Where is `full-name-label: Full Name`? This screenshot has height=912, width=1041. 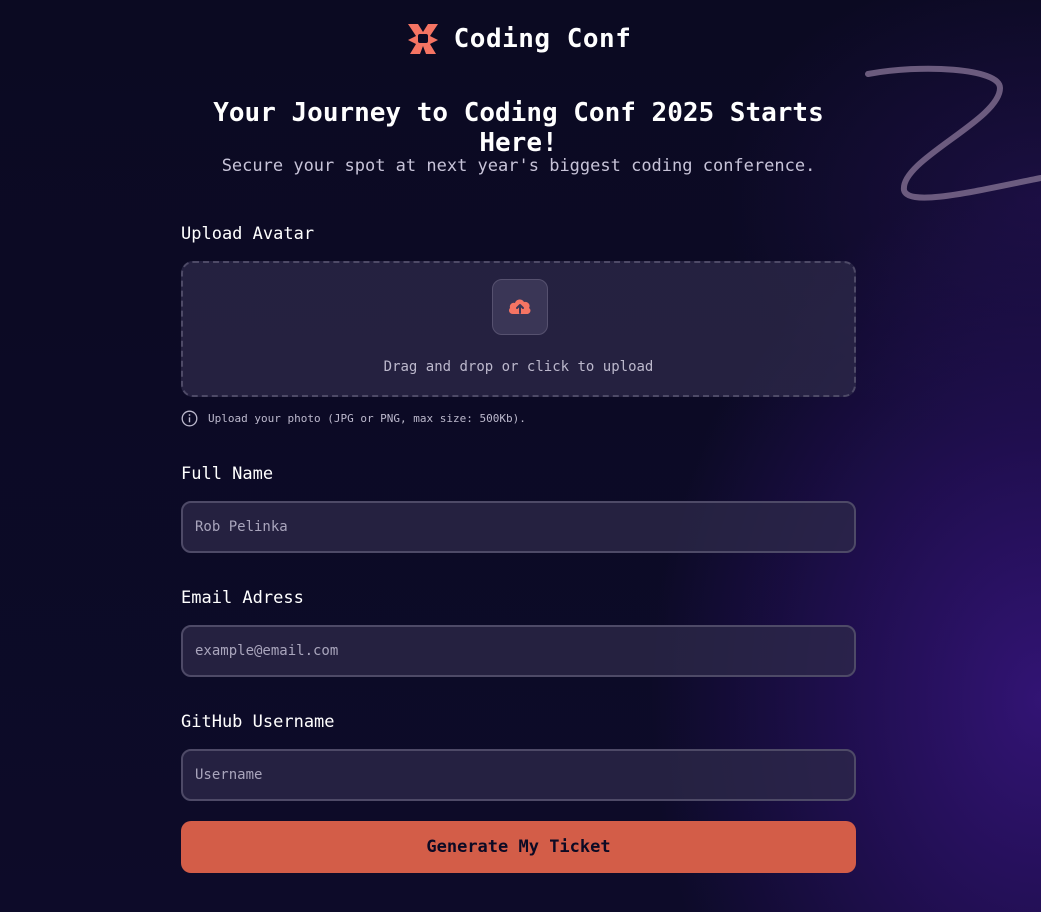
full-name-label: Full Name is located at coordinates (227, 474).